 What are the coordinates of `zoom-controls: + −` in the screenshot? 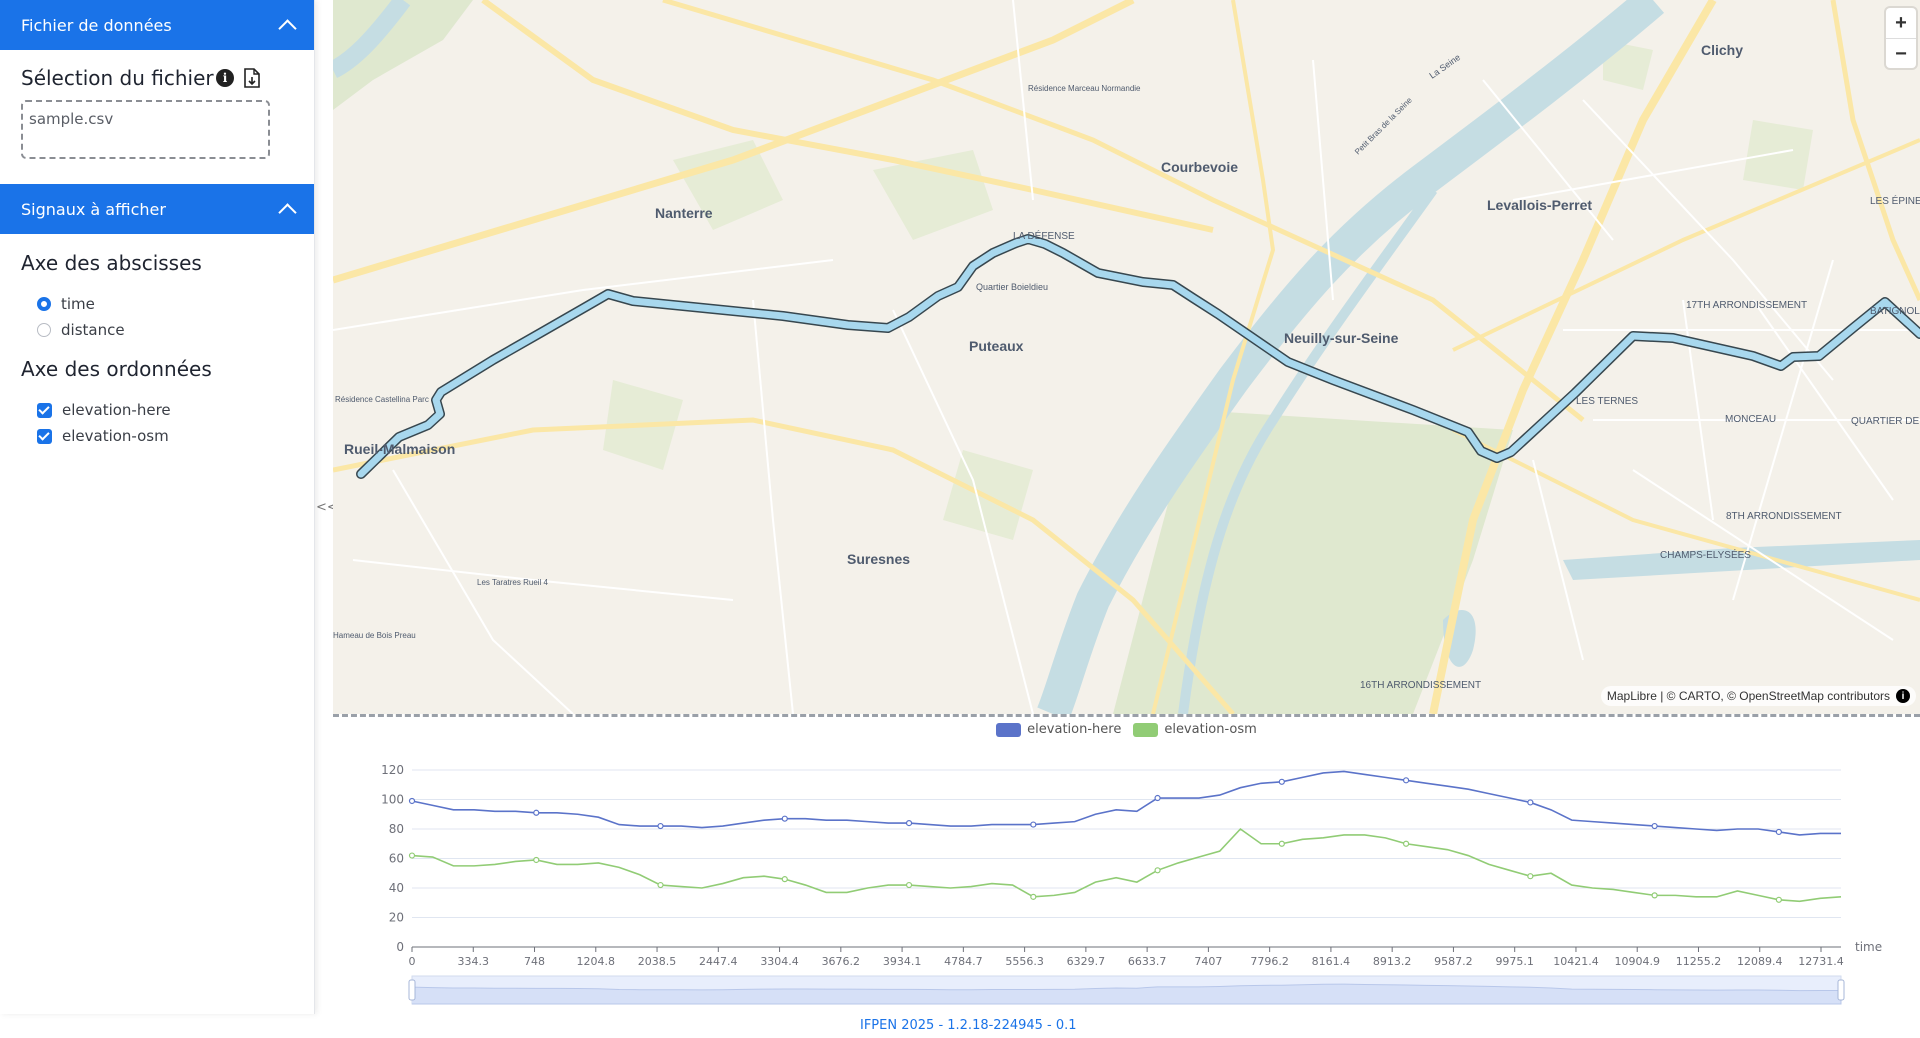 It's located at (1901, 38).